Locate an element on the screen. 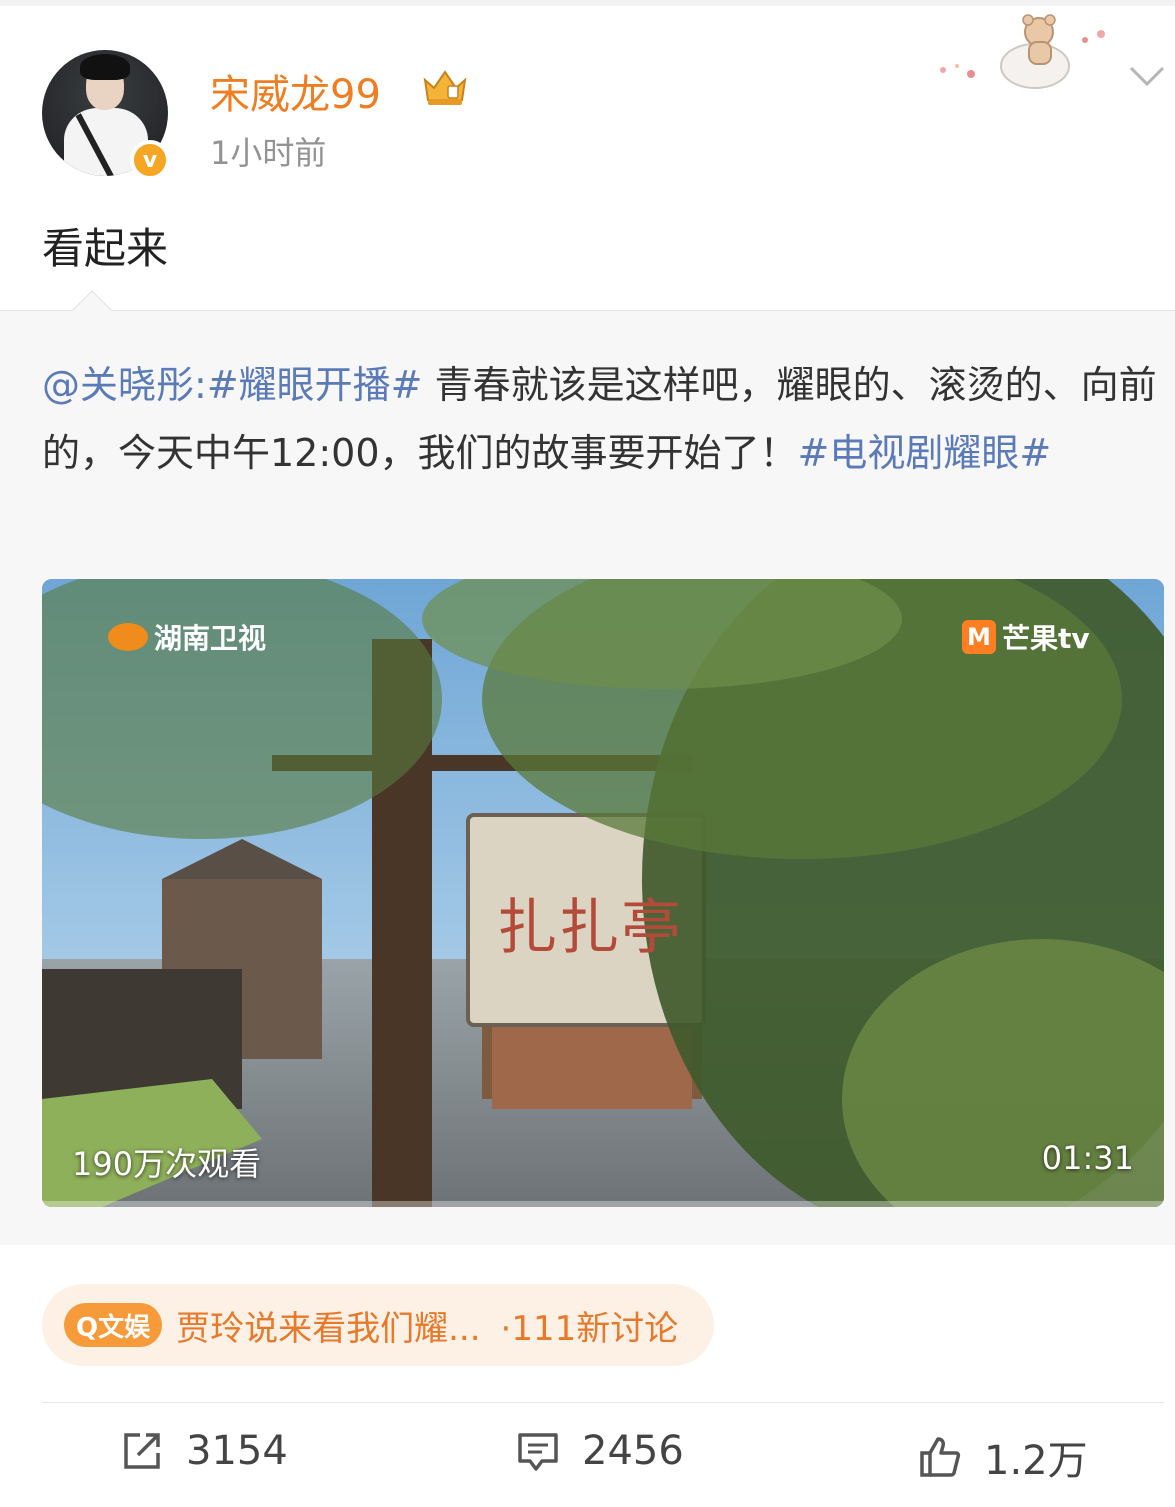 Image resolution: width=1175 pixels, height=1507 pixels. top-divider is located at coordinates (587, 3).